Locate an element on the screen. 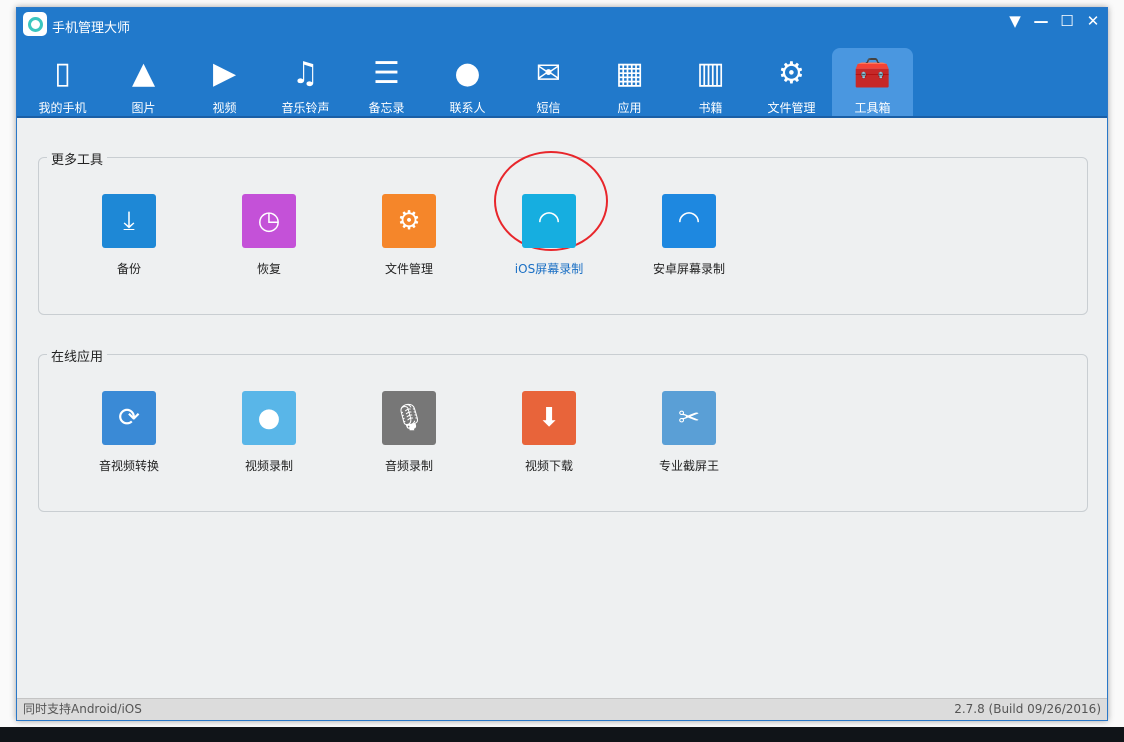 The image size is (1124, 742). video-icon: ▶ is located at coordinates (224, 73).